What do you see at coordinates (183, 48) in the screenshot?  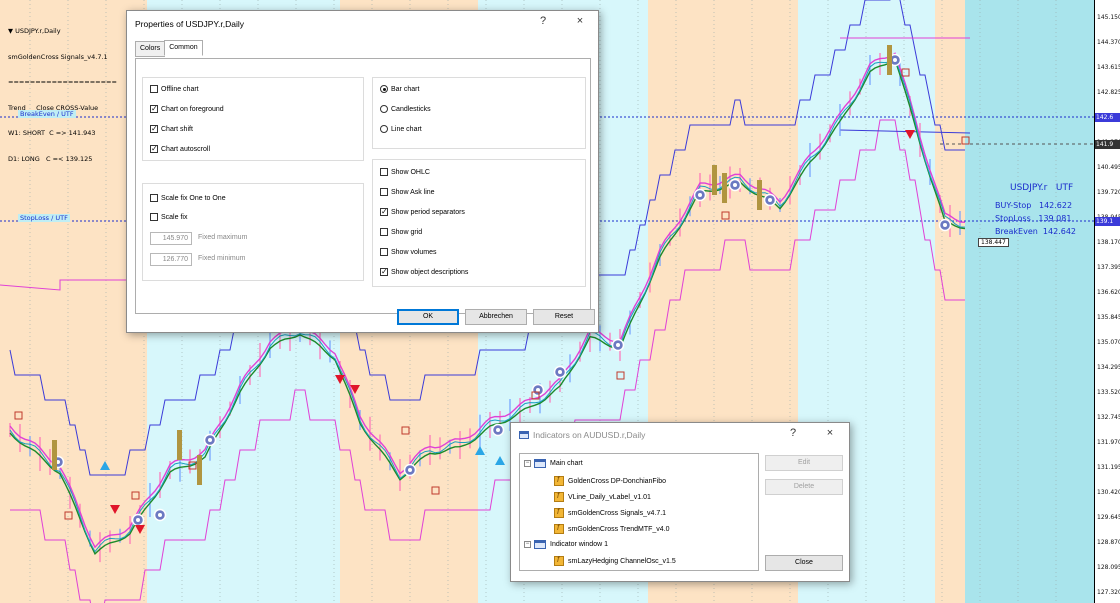 I see `tab-common: Common` at bounding box center [183, 48].